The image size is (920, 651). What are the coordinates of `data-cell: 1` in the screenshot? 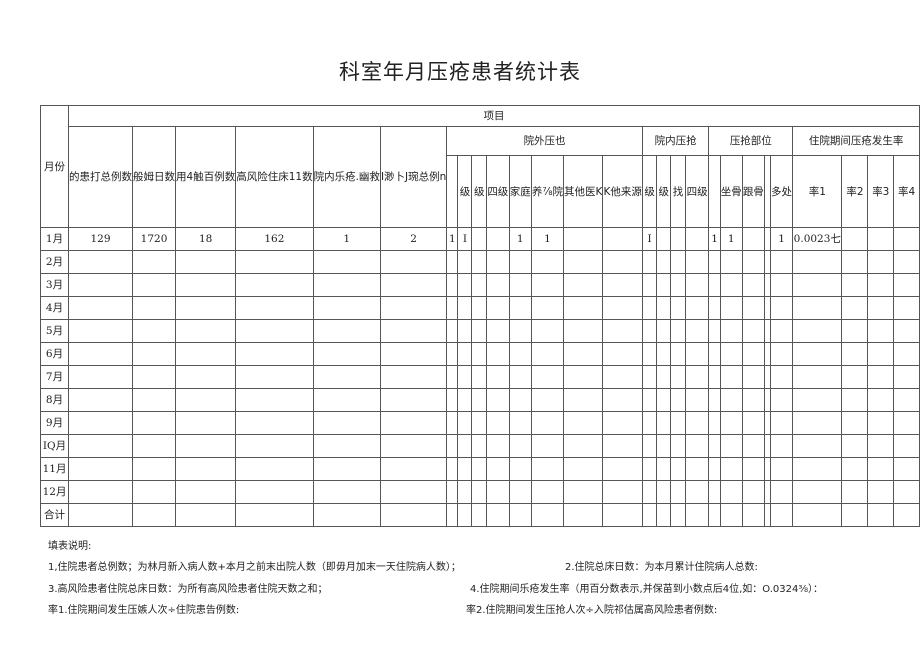 It's located at (781, 239).